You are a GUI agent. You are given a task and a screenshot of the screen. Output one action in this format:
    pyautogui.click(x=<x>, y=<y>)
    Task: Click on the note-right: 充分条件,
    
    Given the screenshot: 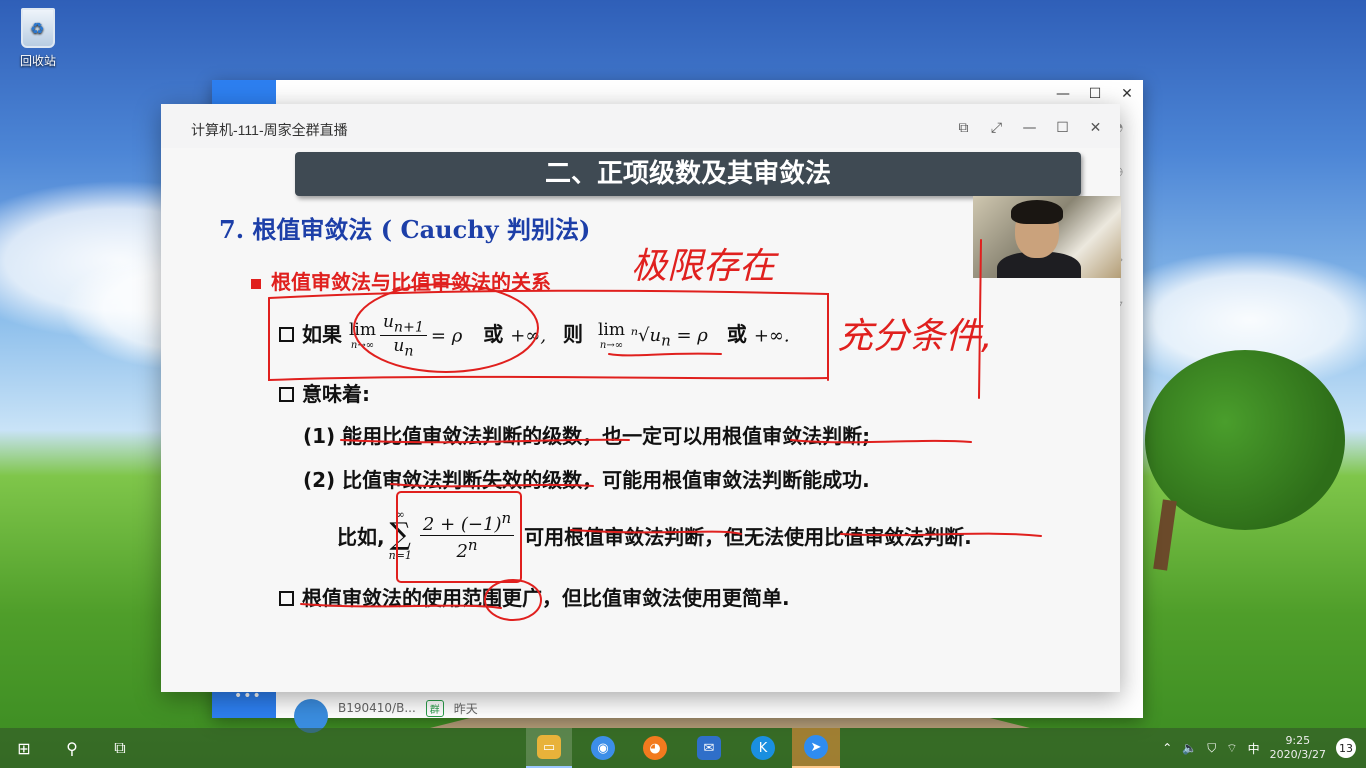 What is the action you would take?
    pyautogui.click(x=914, y=336)
    